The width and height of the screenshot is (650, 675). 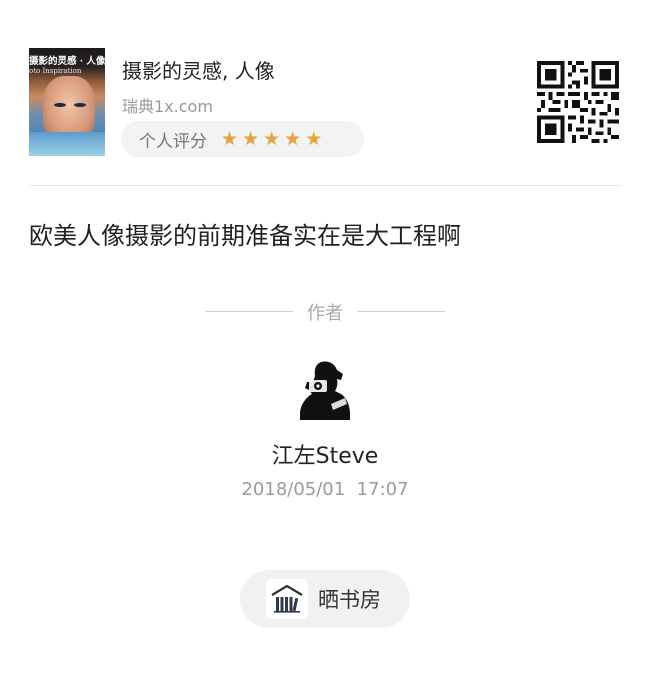 I want to click on author-heading: 作者, so click(x=325, y=311).